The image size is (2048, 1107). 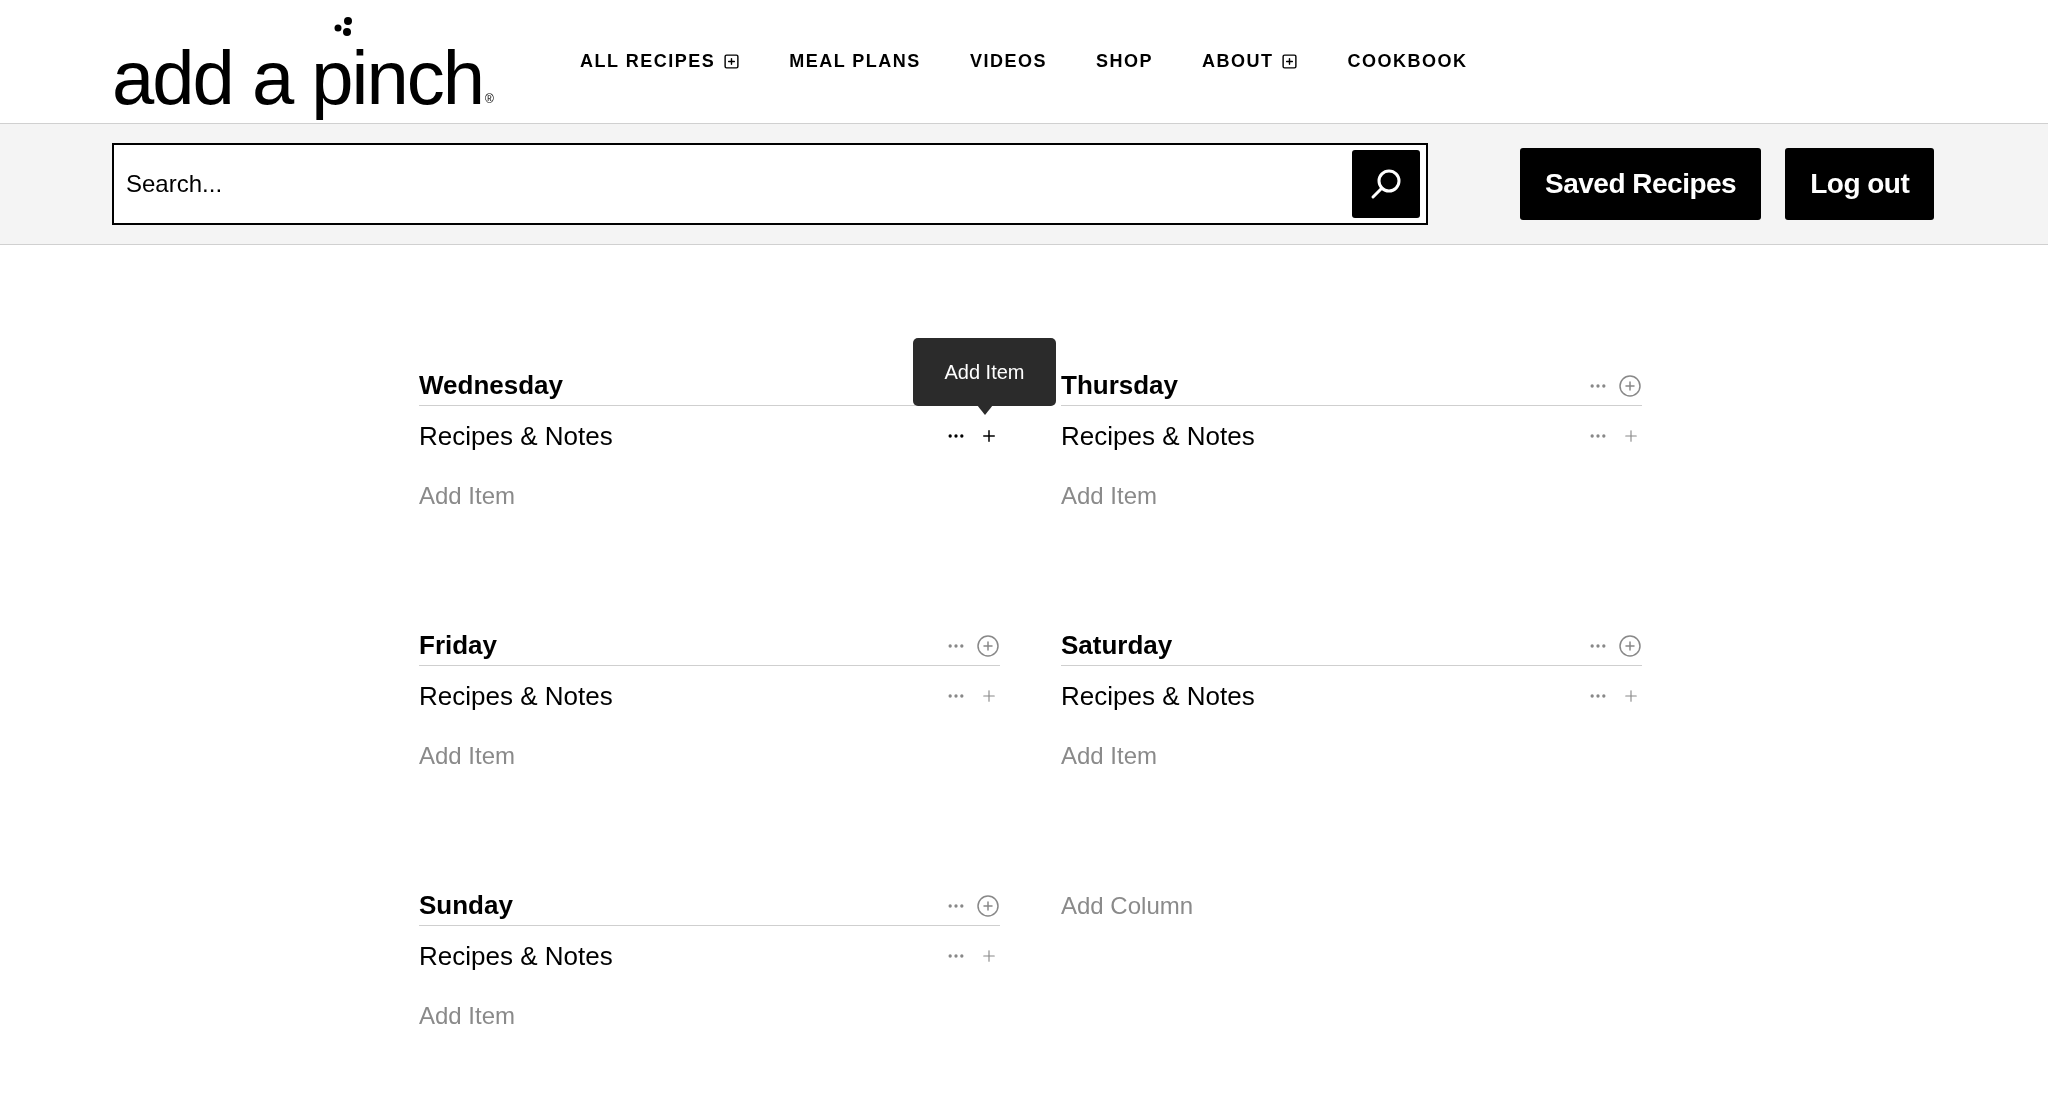 I want to click on nav-link: SHOP, so click(x=1124, y=61).